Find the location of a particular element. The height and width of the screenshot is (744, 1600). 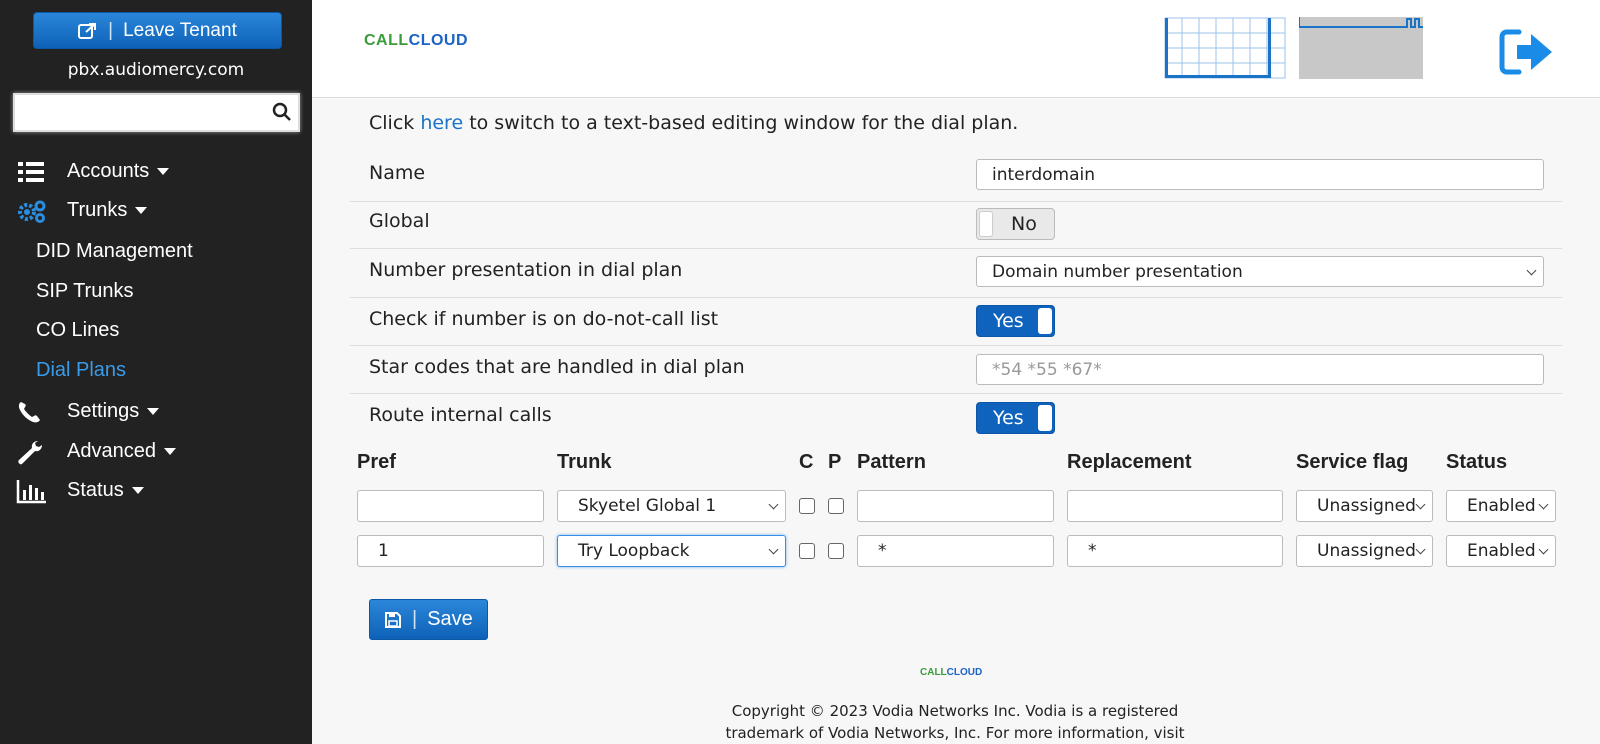

leave-tenant-button: | Leave Tenant is located at coordinates (157, 30).